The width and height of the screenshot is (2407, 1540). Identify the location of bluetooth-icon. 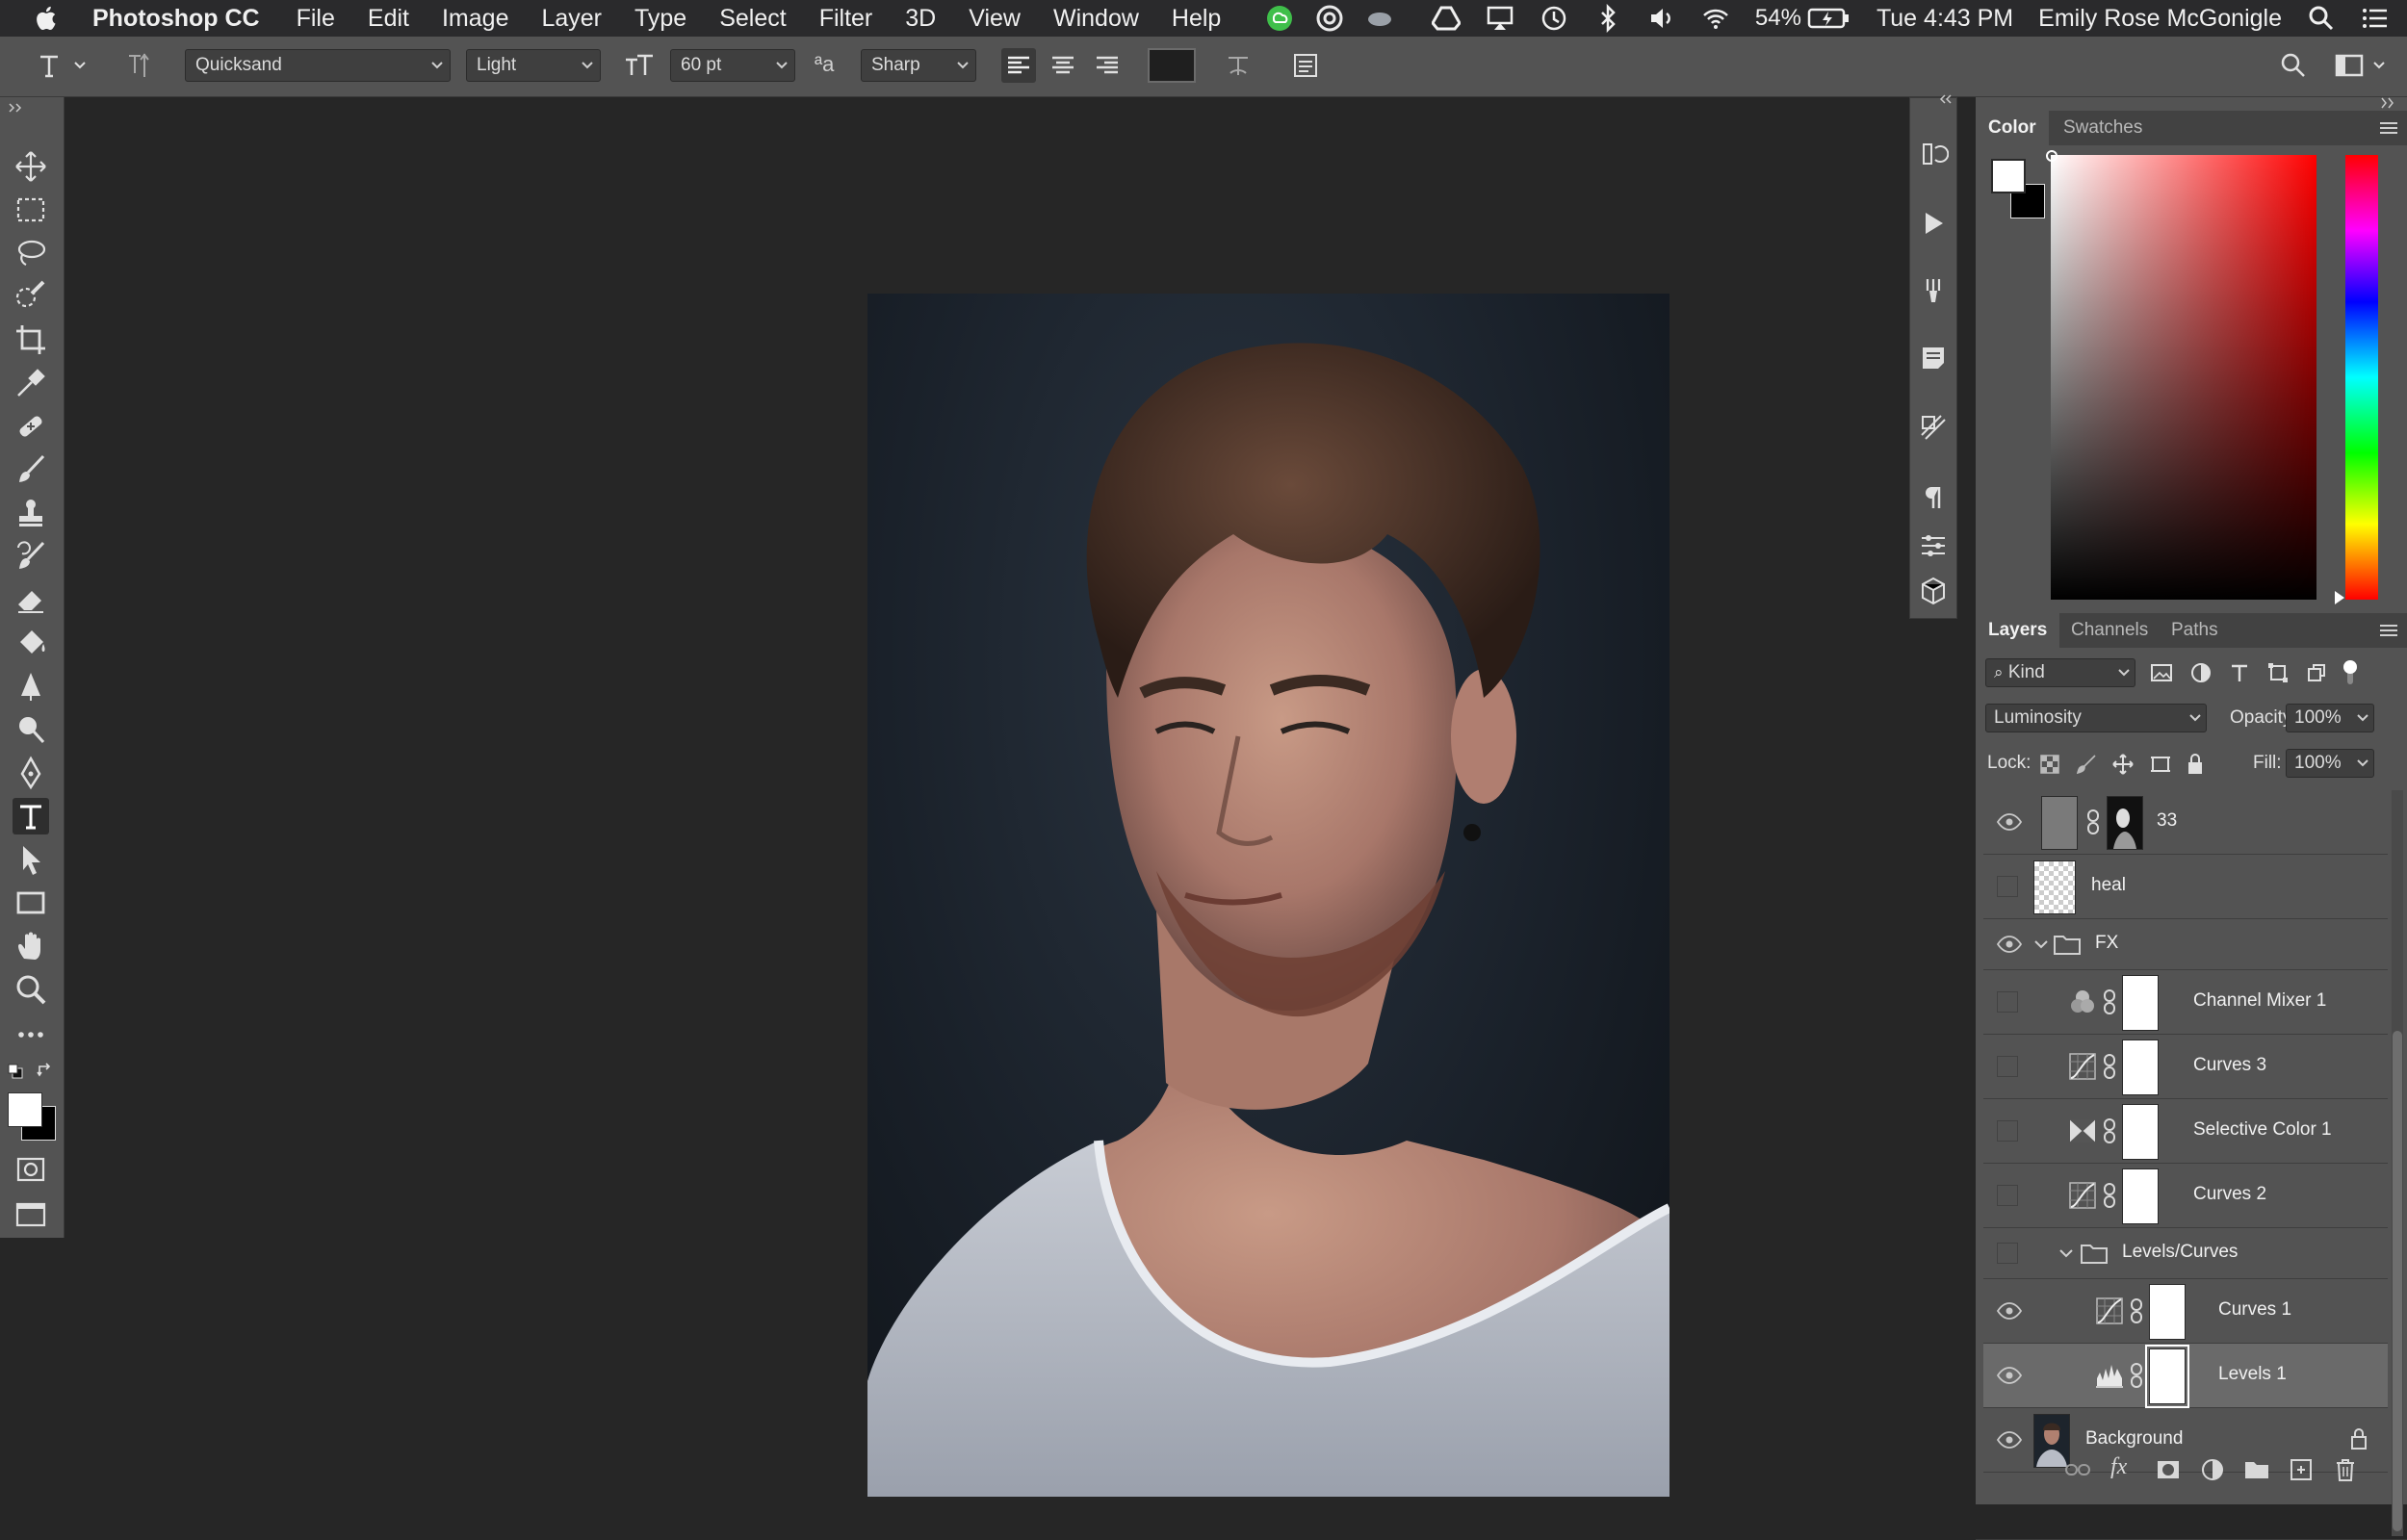
(1607, 18).